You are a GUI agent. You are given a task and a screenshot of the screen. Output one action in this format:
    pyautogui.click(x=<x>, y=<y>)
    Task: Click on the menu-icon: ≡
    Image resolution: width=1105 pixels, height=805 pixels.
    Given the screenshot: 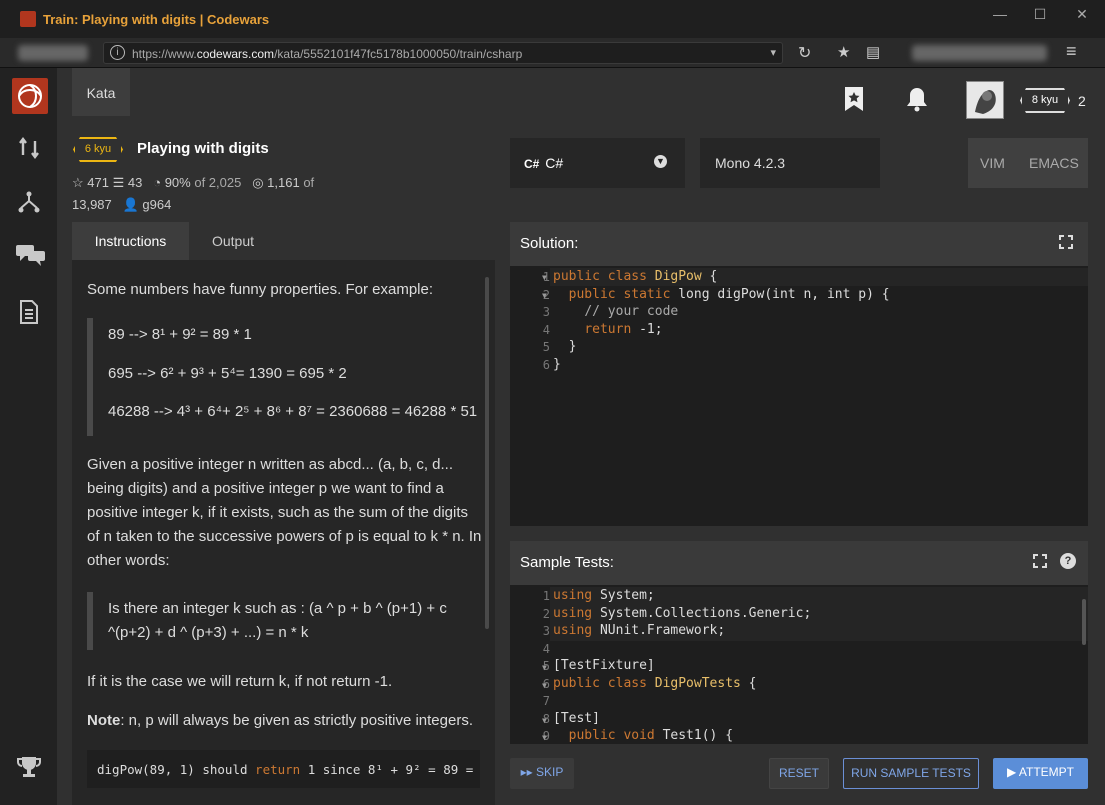 What is the action you would take?
    pyautogui.click(x=1071, y=51)
    